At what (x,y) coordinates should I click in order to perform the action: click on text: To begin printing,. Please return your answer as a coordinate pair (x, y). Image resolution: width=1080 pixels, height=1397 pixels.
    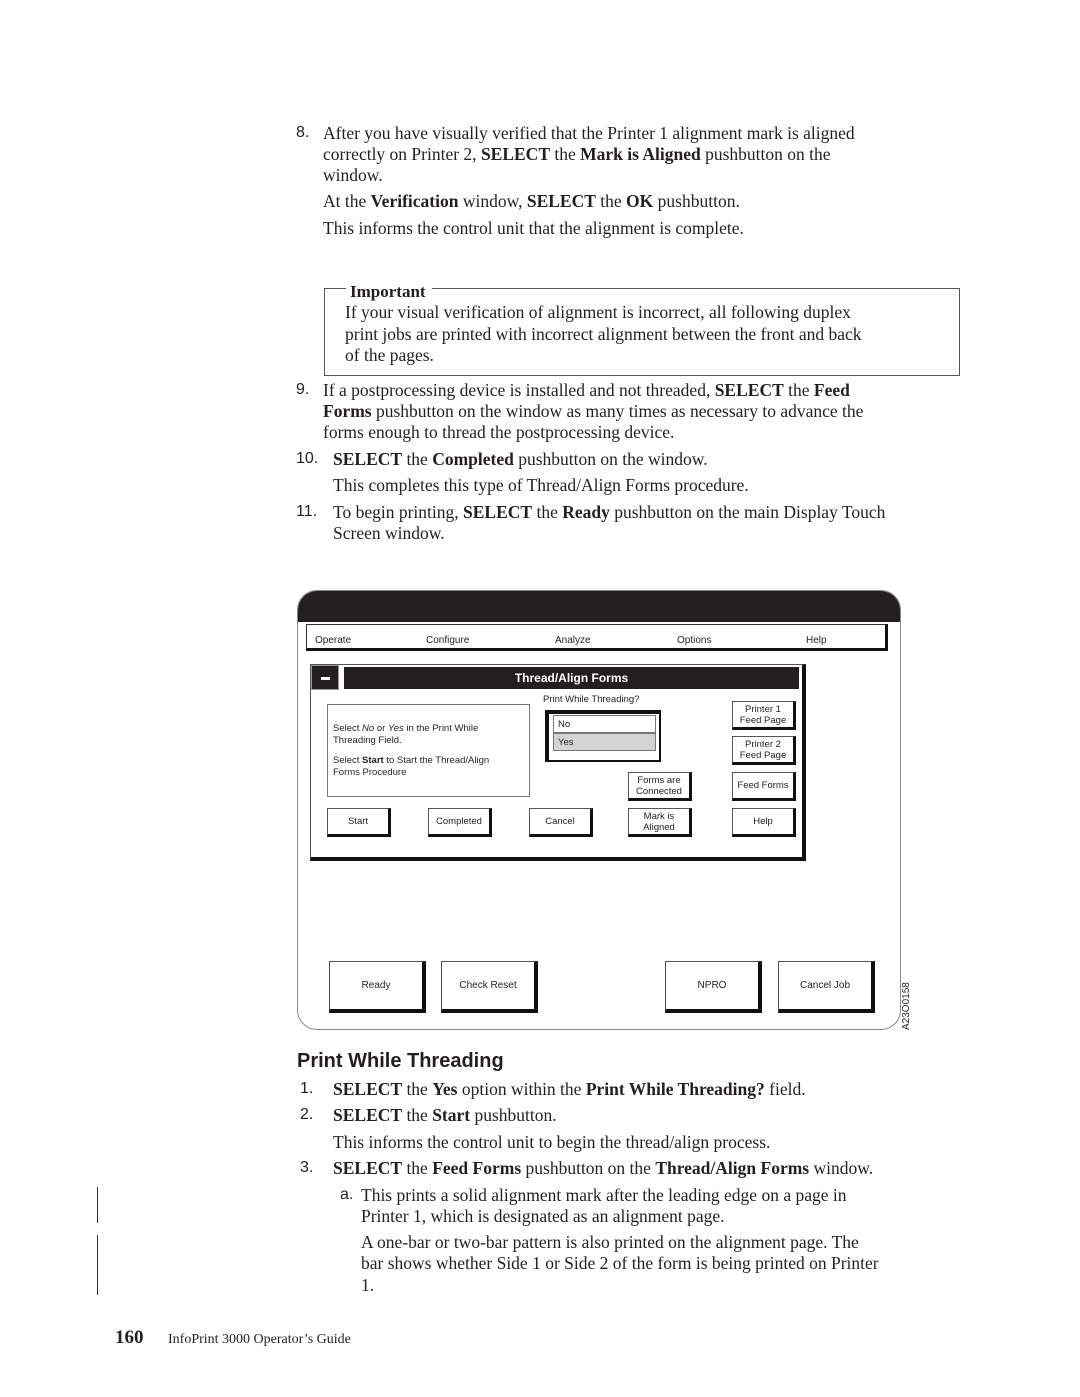
    Looking at the image, I should click on (398, 512).